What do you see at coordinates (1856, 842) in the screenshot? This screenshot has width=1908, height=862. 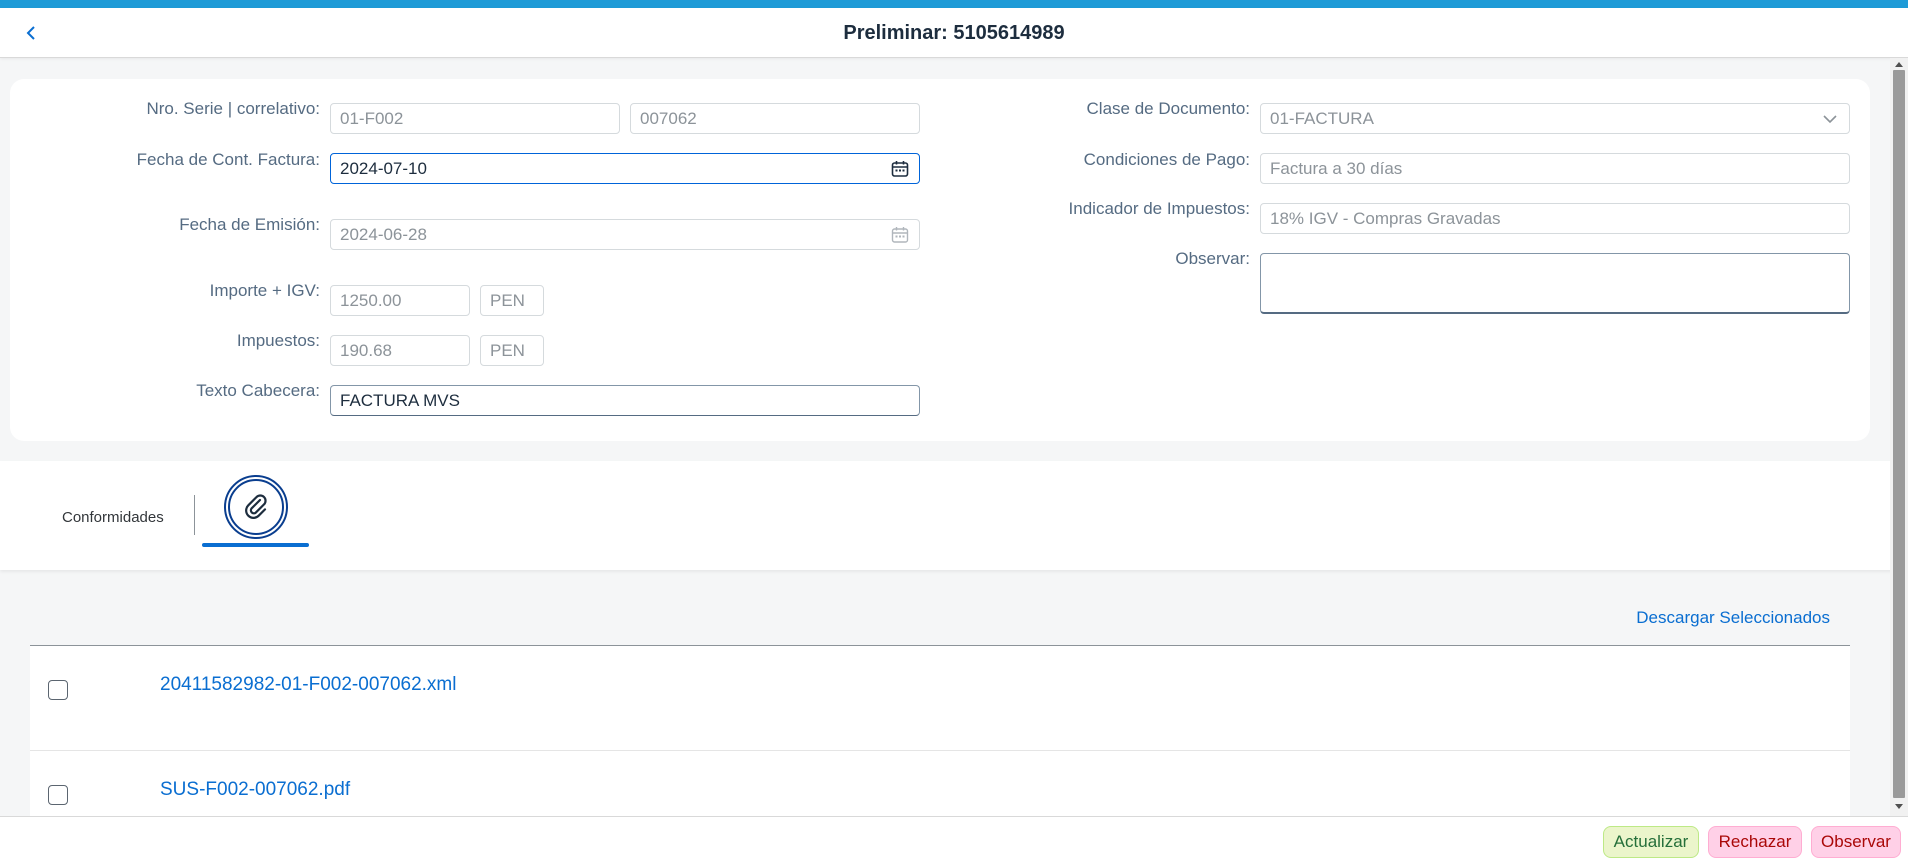 I see `observe-button: Observar` at bounding box center [1856, 842].